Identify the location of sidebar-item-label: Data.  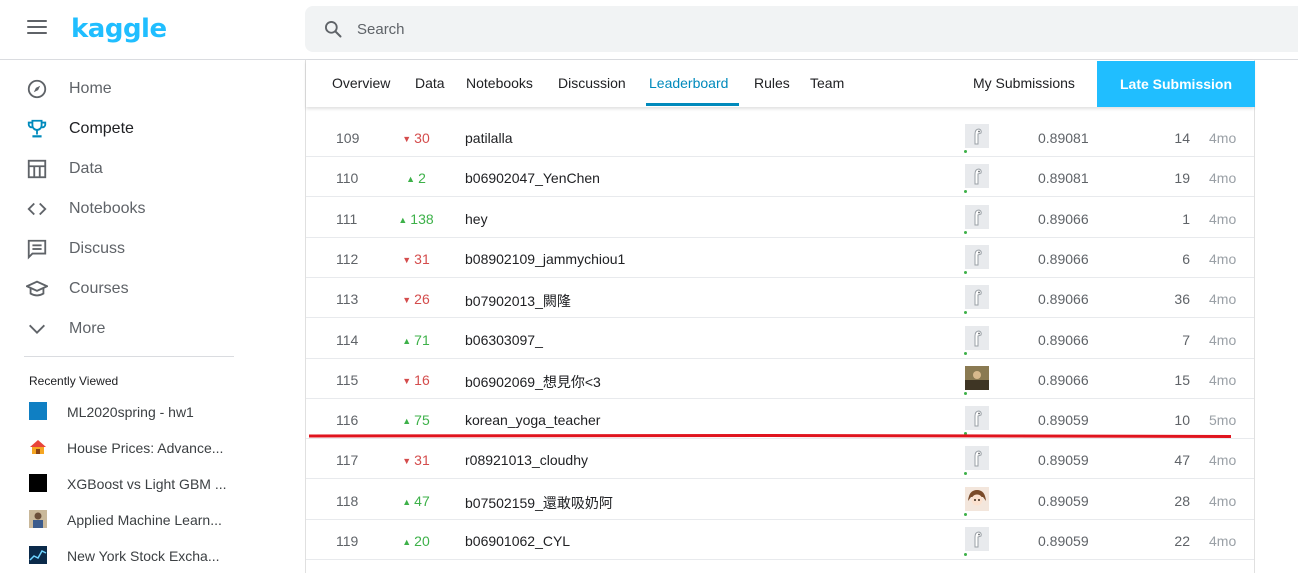
(86, 168).